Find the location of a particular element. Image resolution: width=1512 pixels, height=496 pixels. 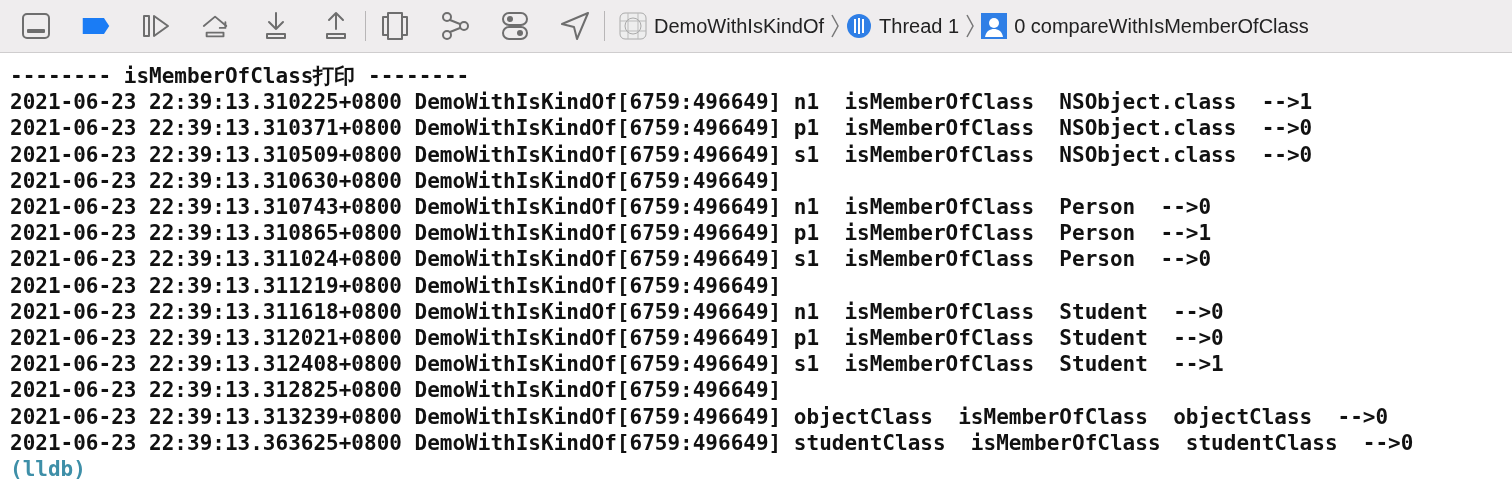

environment-button is located at coordinates (515, 26).